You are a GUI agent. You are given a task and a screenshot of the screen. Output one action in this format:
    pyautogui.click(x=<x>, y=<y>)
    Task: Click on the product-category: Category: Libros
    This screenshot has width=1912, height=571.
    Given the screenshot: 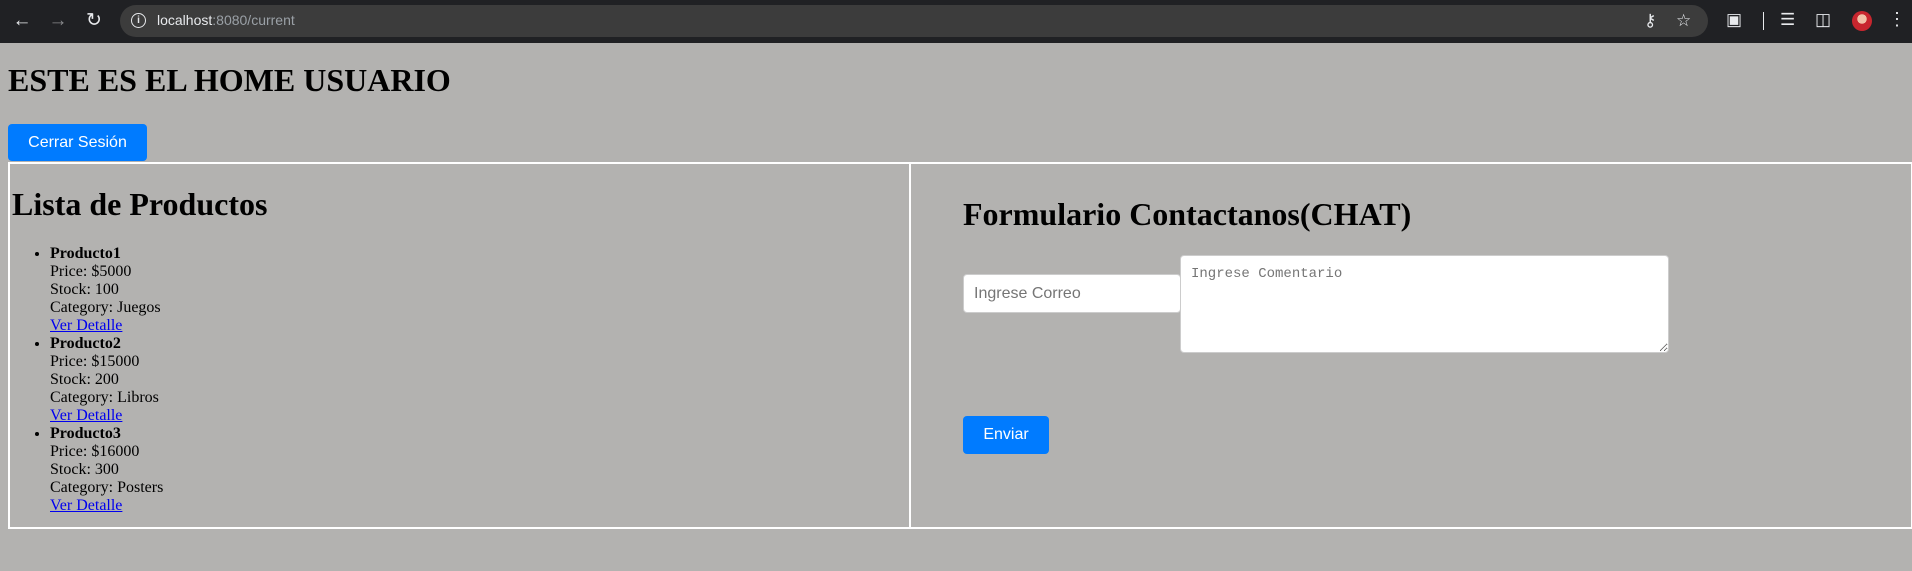 What is the action you would take?
    pyautogui.click(x=104, y=397)
    